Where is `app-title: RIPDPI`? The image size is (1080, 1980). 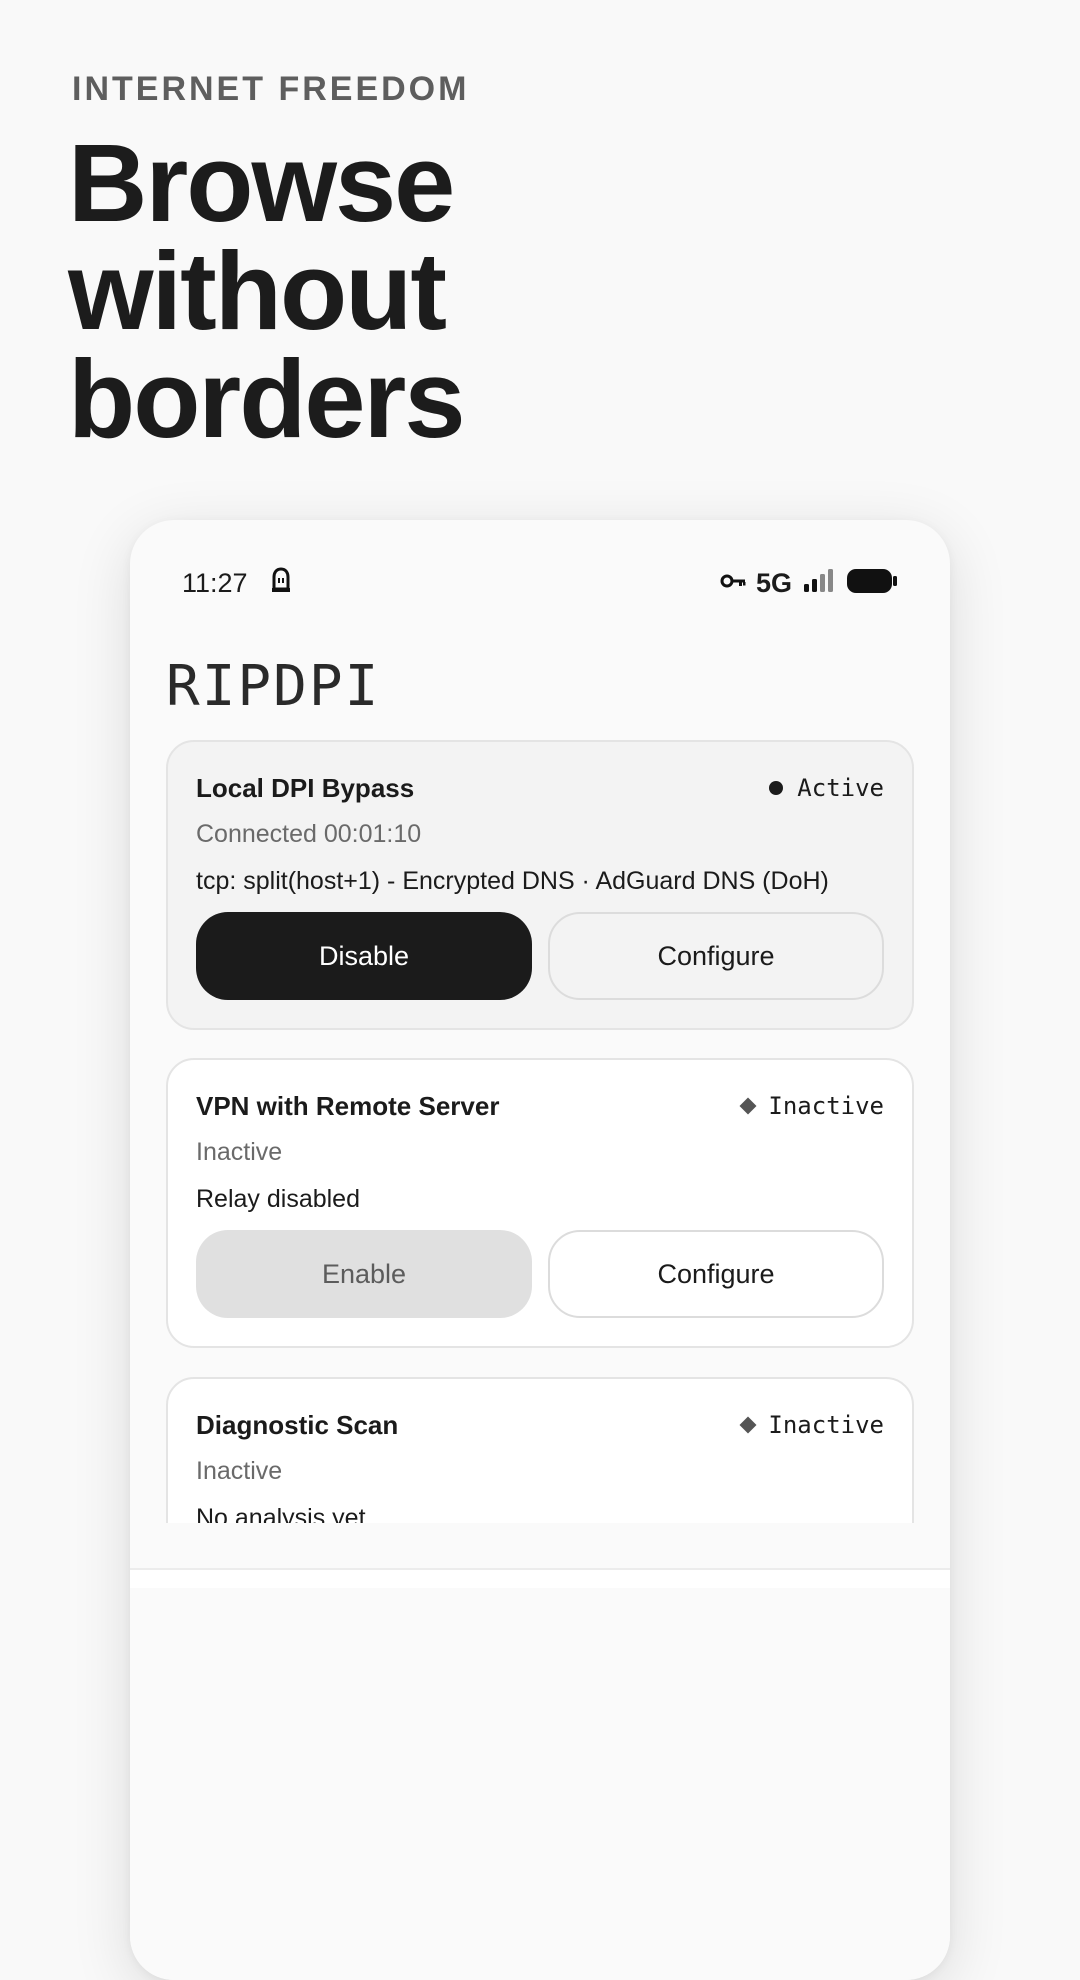
app-title: RIPDPI is located at coordinates (273, 686).